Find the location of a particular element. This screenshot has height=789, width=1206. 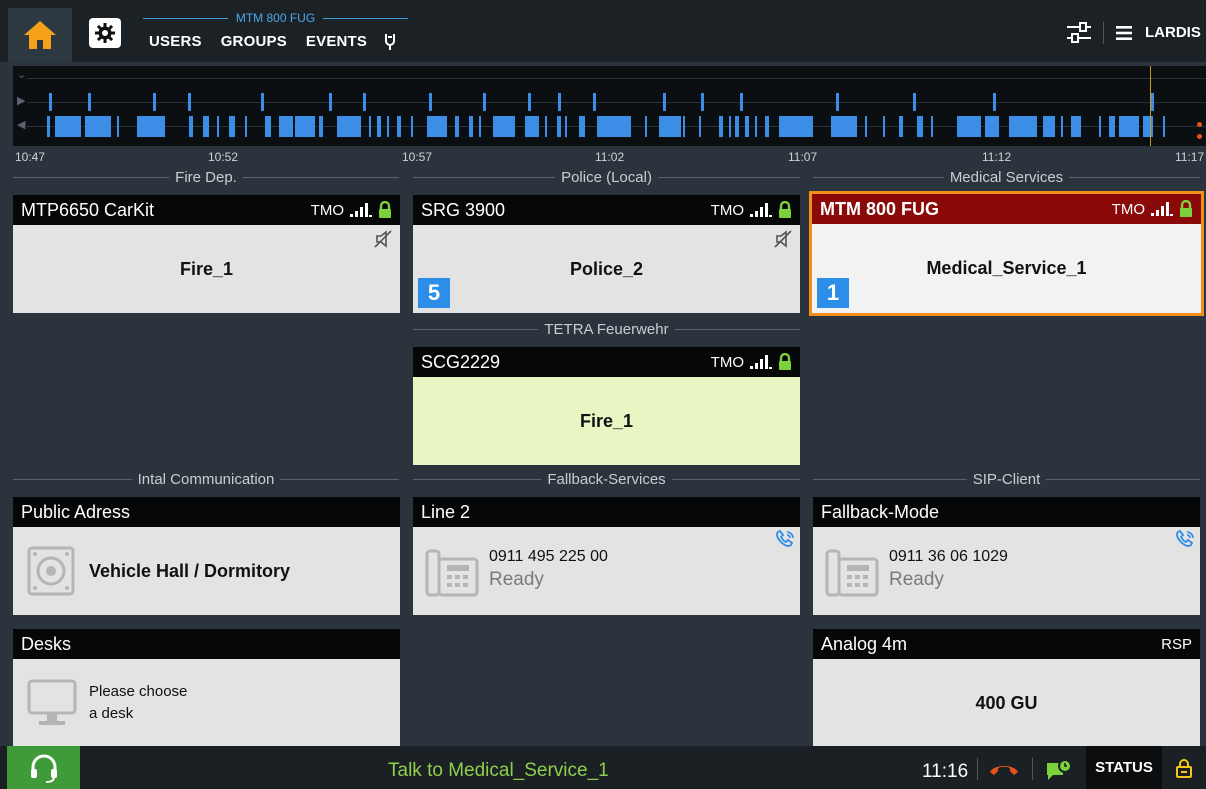

timeline-cursor is located at coordinates (1150, 106).